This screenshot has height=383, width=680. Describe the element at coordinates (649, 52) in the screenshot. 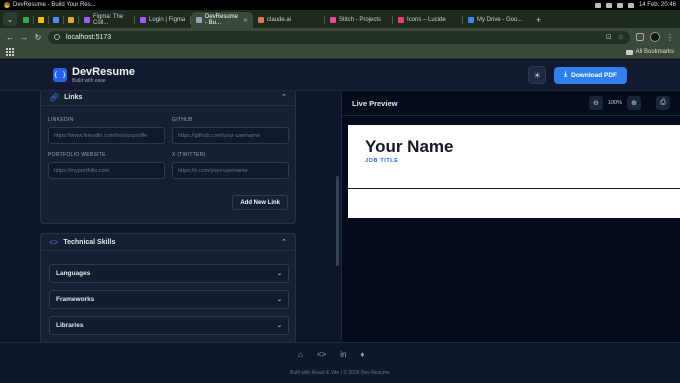

I see `all-bookmarks-button: All Bookmarks` at that location.